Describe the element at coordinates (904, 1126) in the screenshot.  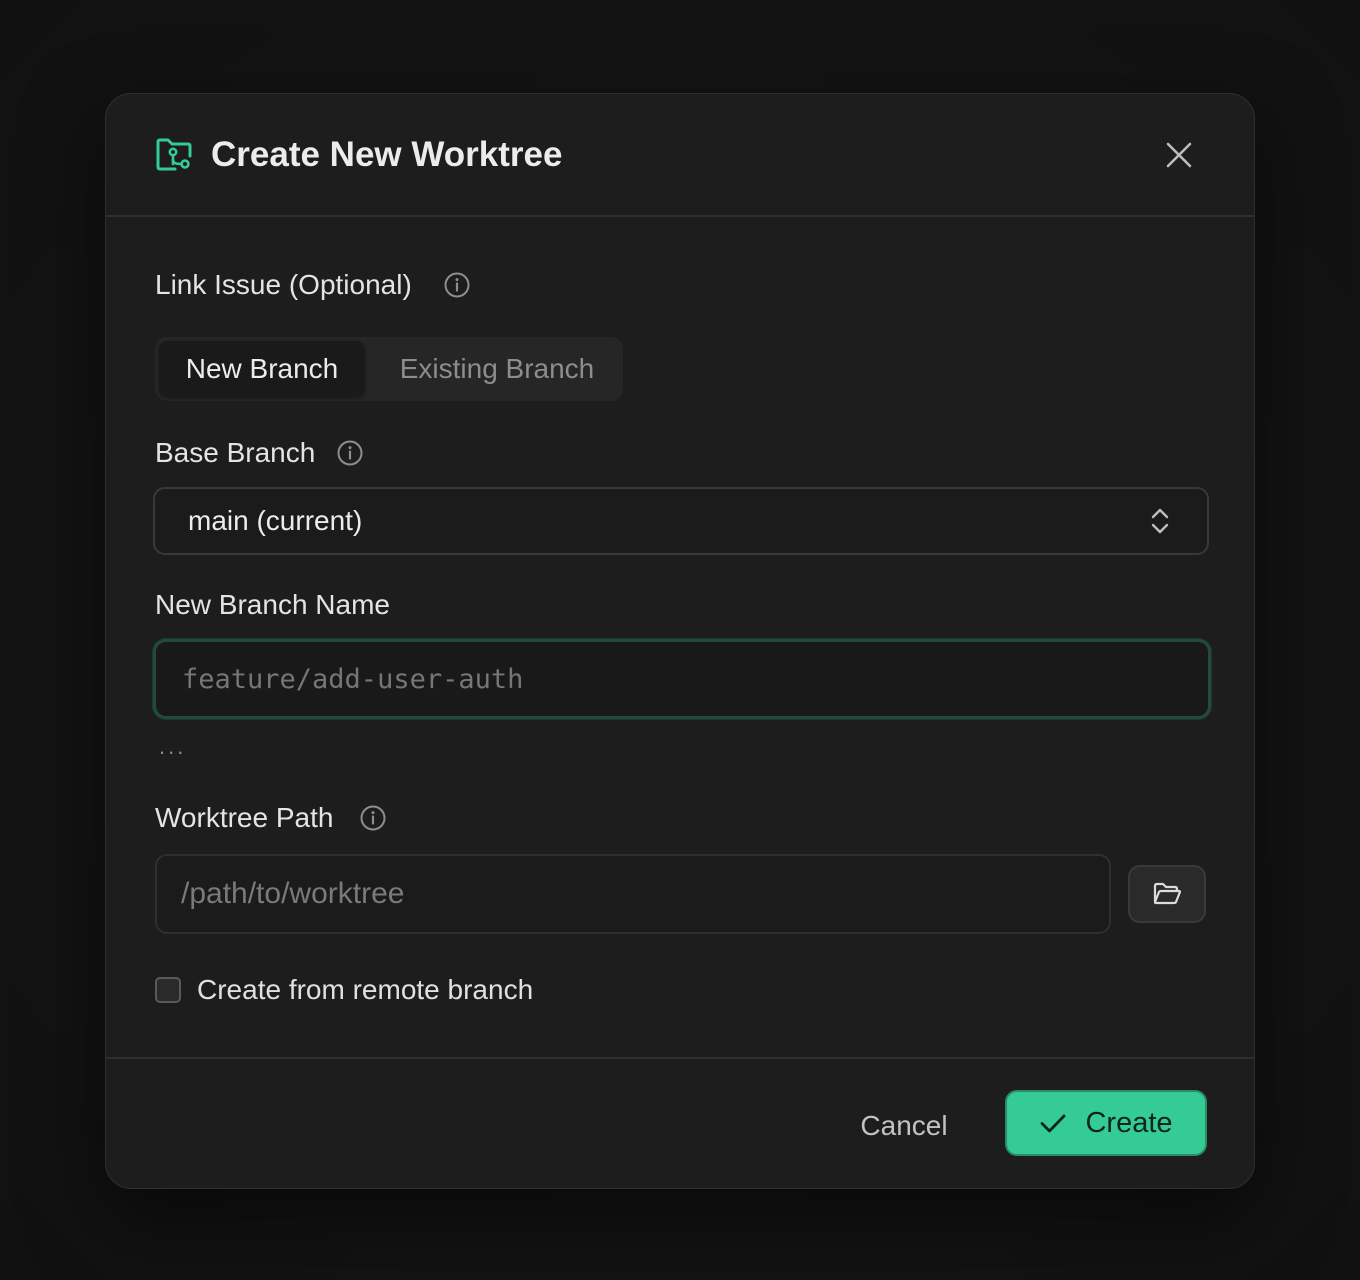
I see `cancel-button: Cancel` at that location.